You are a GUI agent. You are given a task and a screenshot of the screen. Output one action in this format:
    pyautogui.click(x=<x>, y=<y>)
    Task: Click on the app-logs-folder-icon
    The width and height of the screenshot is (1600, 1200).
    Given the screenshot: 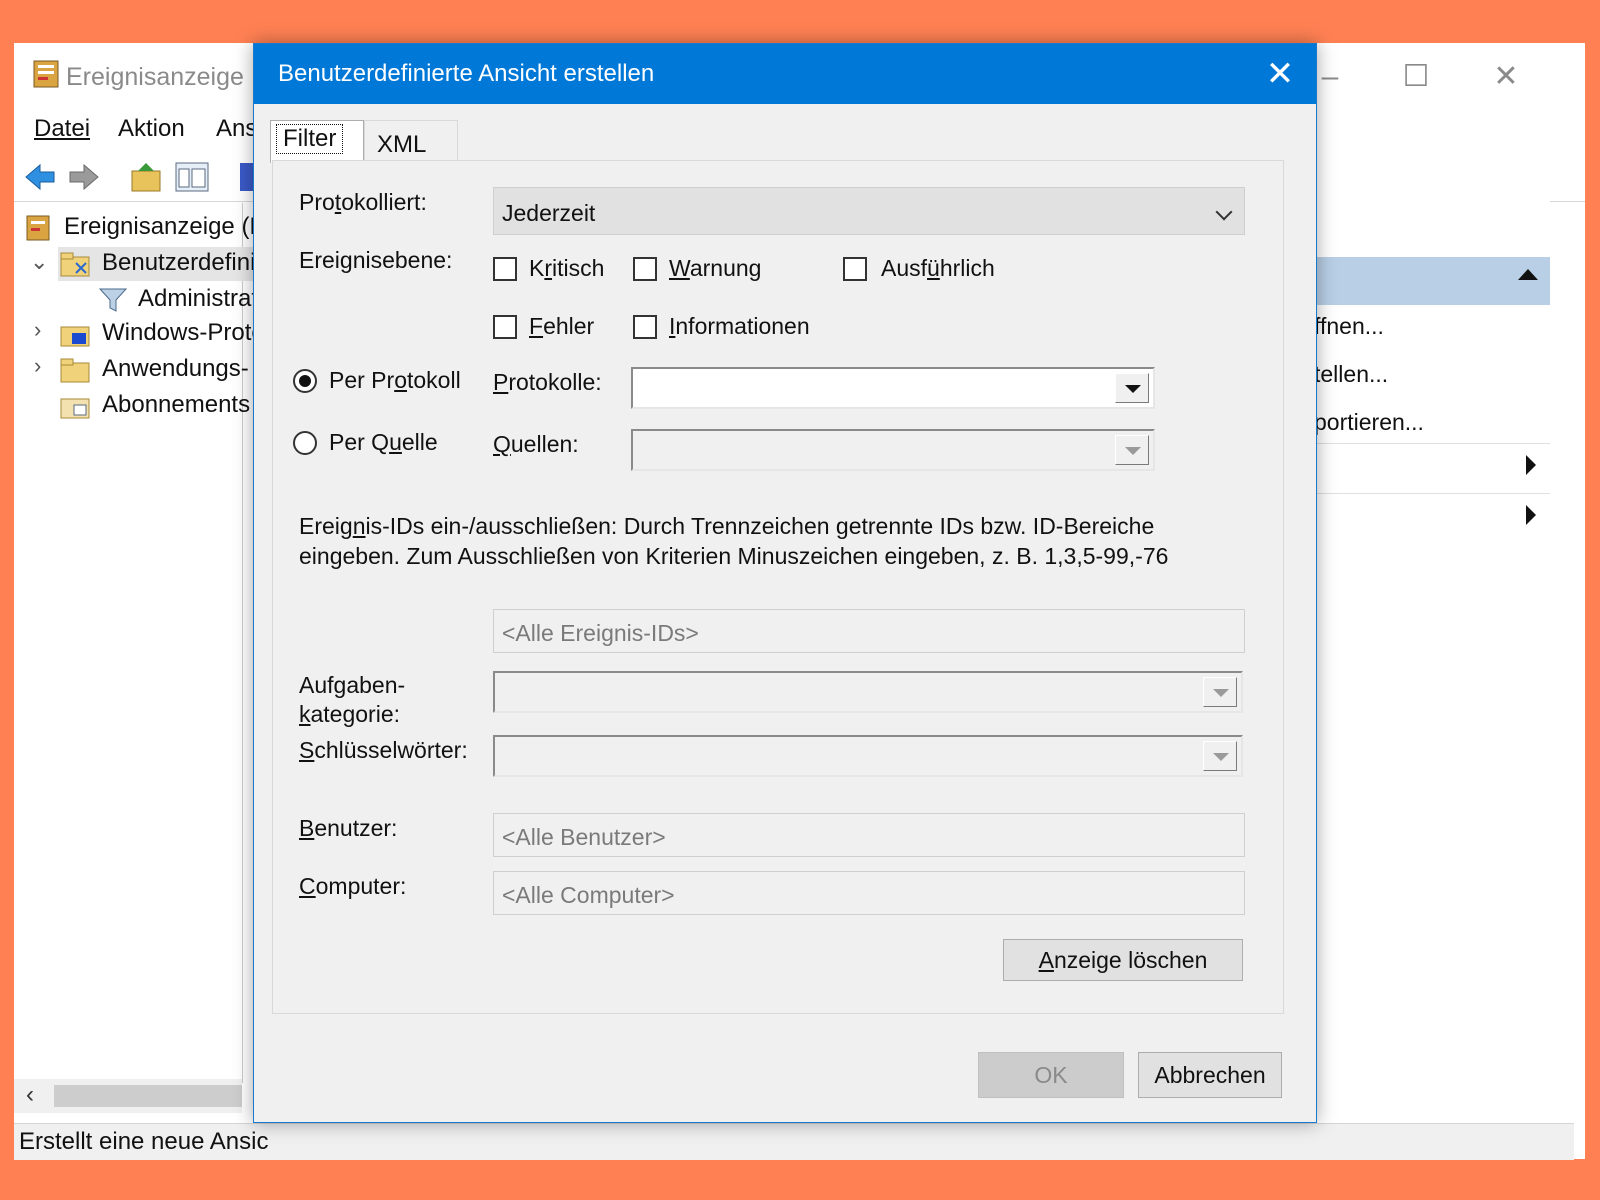 What is the action you would take?
    pyautogui.click(x=75, y=370)
    